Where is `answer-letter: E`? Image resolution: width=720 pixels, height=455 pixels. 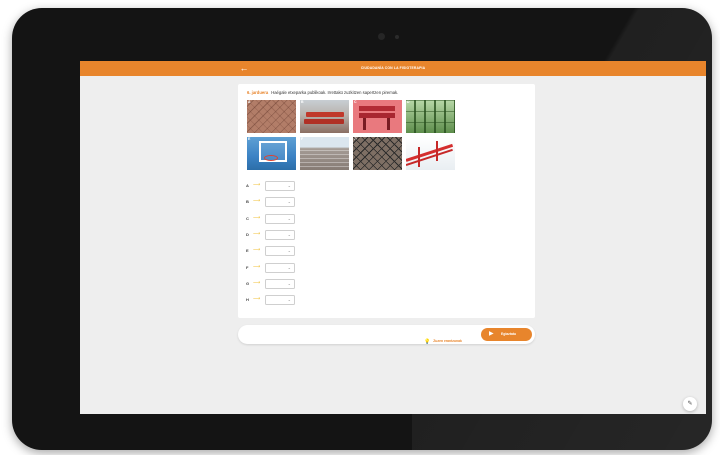 answer-letter: E is located at coordinates (247, 250).